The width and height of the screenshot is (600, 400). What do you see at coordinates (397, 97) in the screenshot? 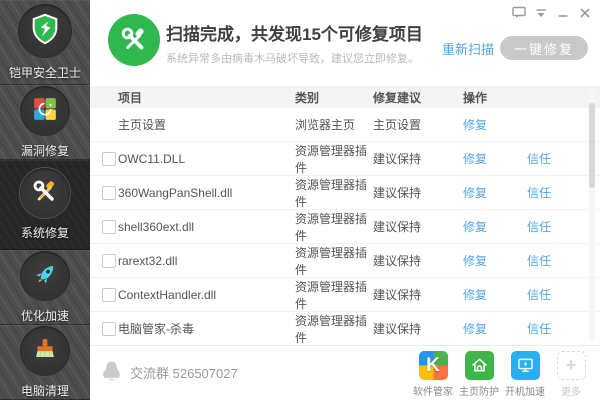
I see `col-suggestion: 修复建议` at bounding box center [397, 97].